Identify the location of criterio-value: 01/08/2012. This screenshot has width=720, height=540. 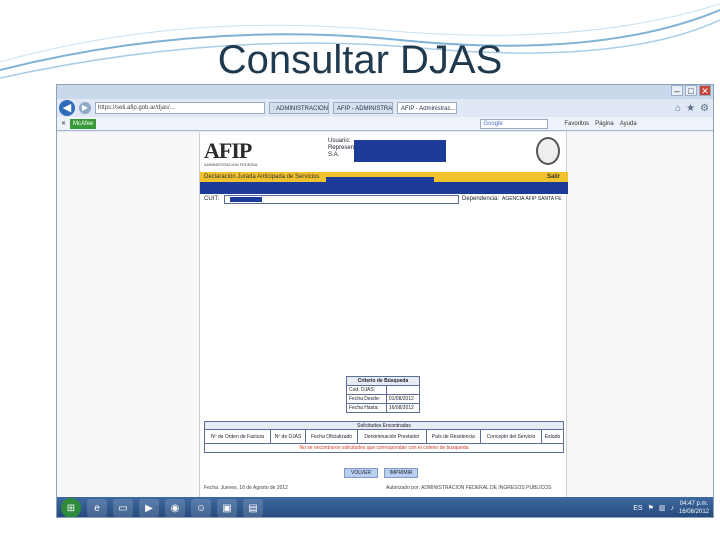
(403, 399).